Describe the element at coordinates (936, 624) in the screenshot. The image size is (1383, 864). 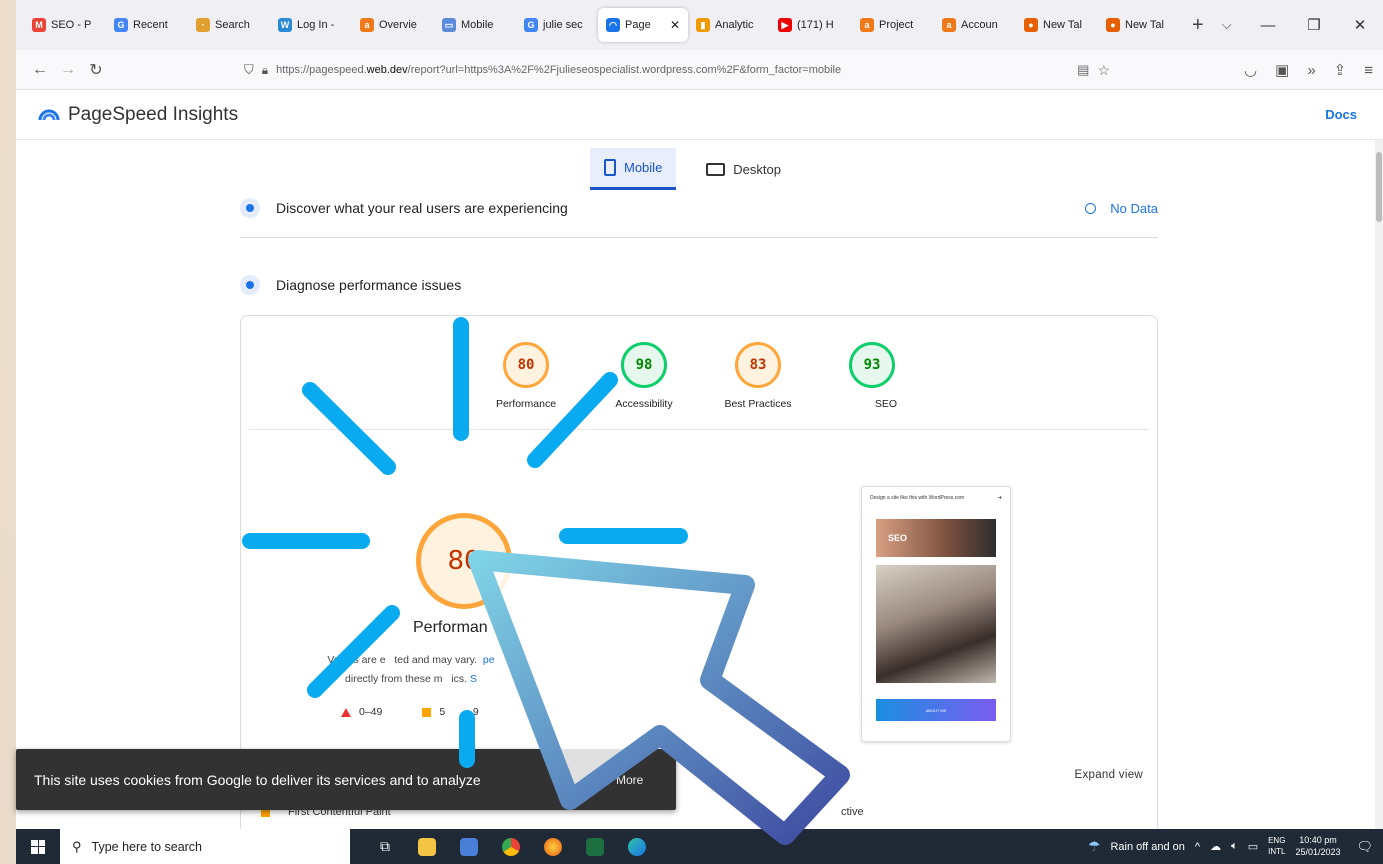
I see `profile-photo` at that location.